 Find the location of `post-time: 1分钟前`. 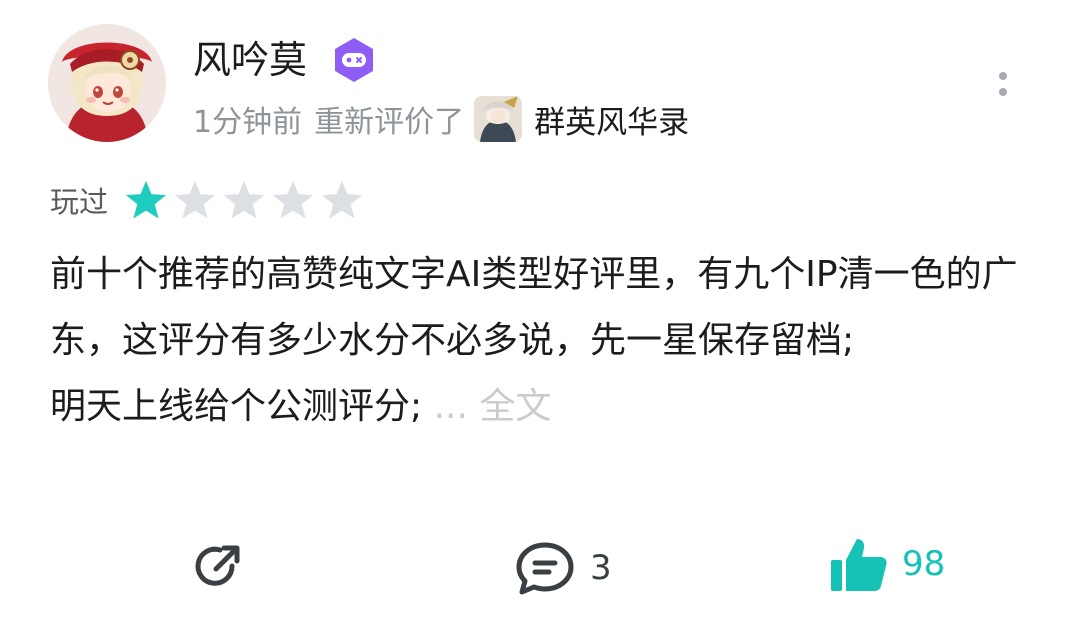

post-time: 1分钟前 is located at coordinates (248, 122).